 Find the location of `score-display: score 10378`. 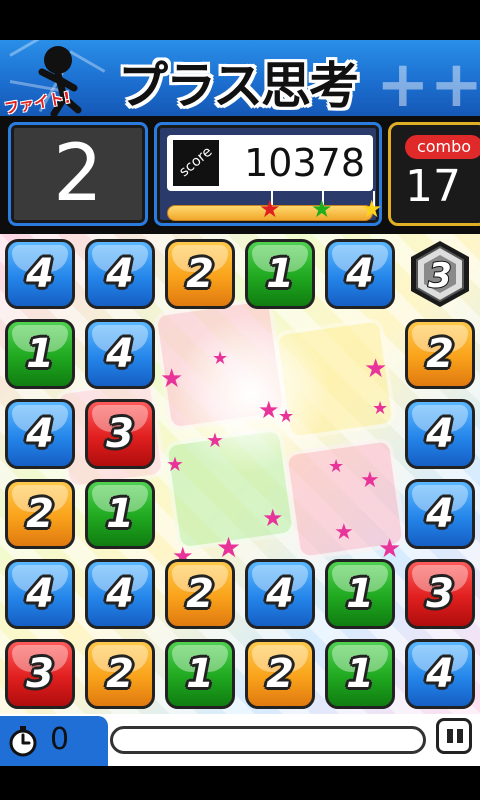

score-display: score 10378 is located at coordinates (270, 163).